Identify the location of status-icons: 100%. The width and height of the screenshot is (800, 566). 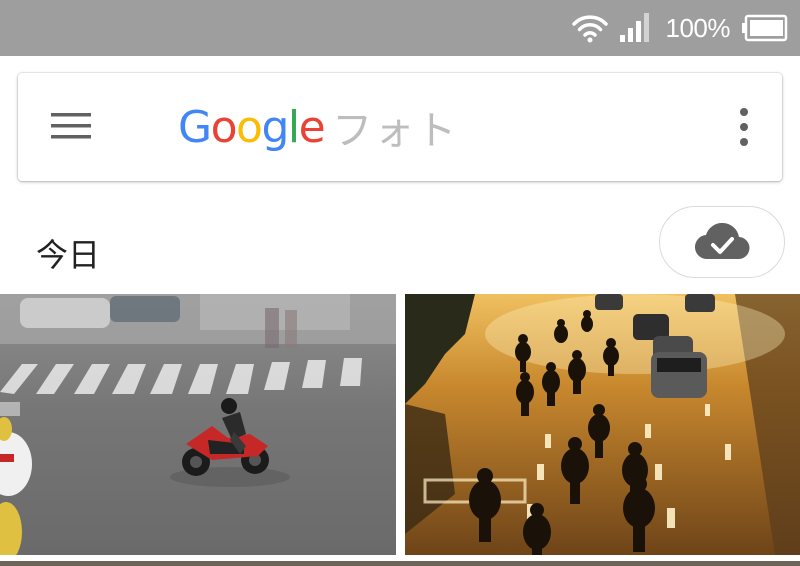
(680, 28).